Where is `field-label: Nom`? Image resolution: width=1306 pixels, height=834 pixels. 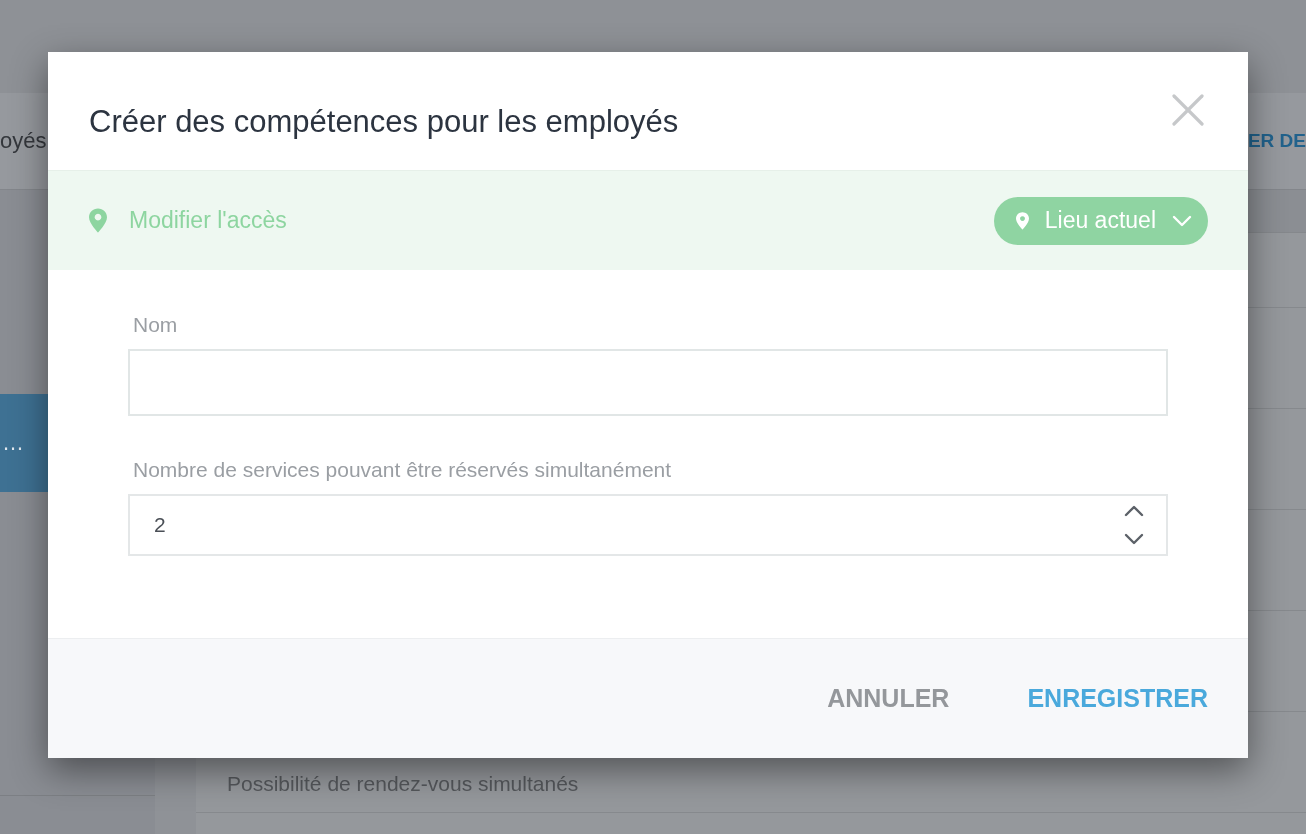
field-label: Nom is located at coordinates (155, 325).